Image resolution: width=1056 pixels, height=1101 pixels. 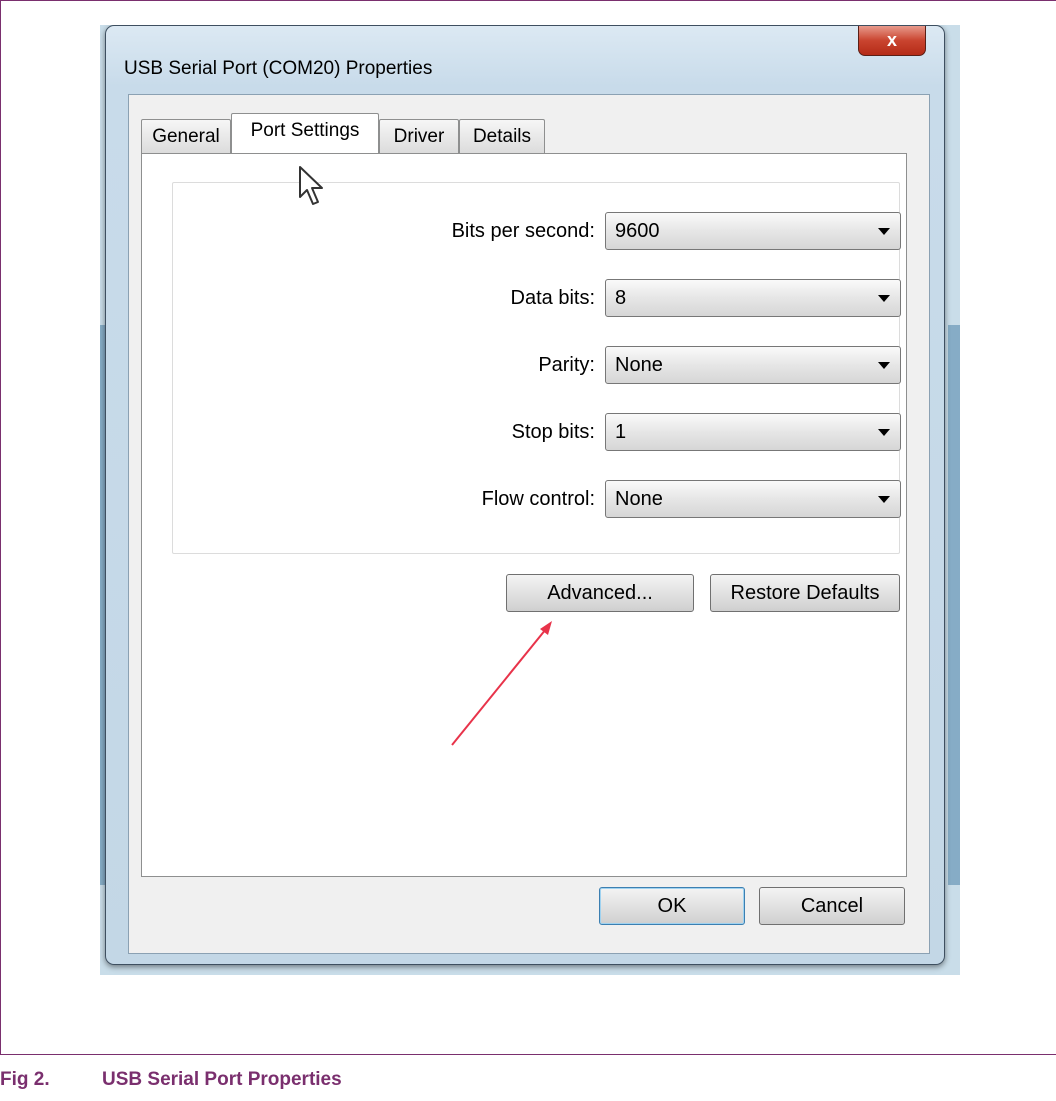 I want to click on select-value: 8, so click(x=621, y=297).